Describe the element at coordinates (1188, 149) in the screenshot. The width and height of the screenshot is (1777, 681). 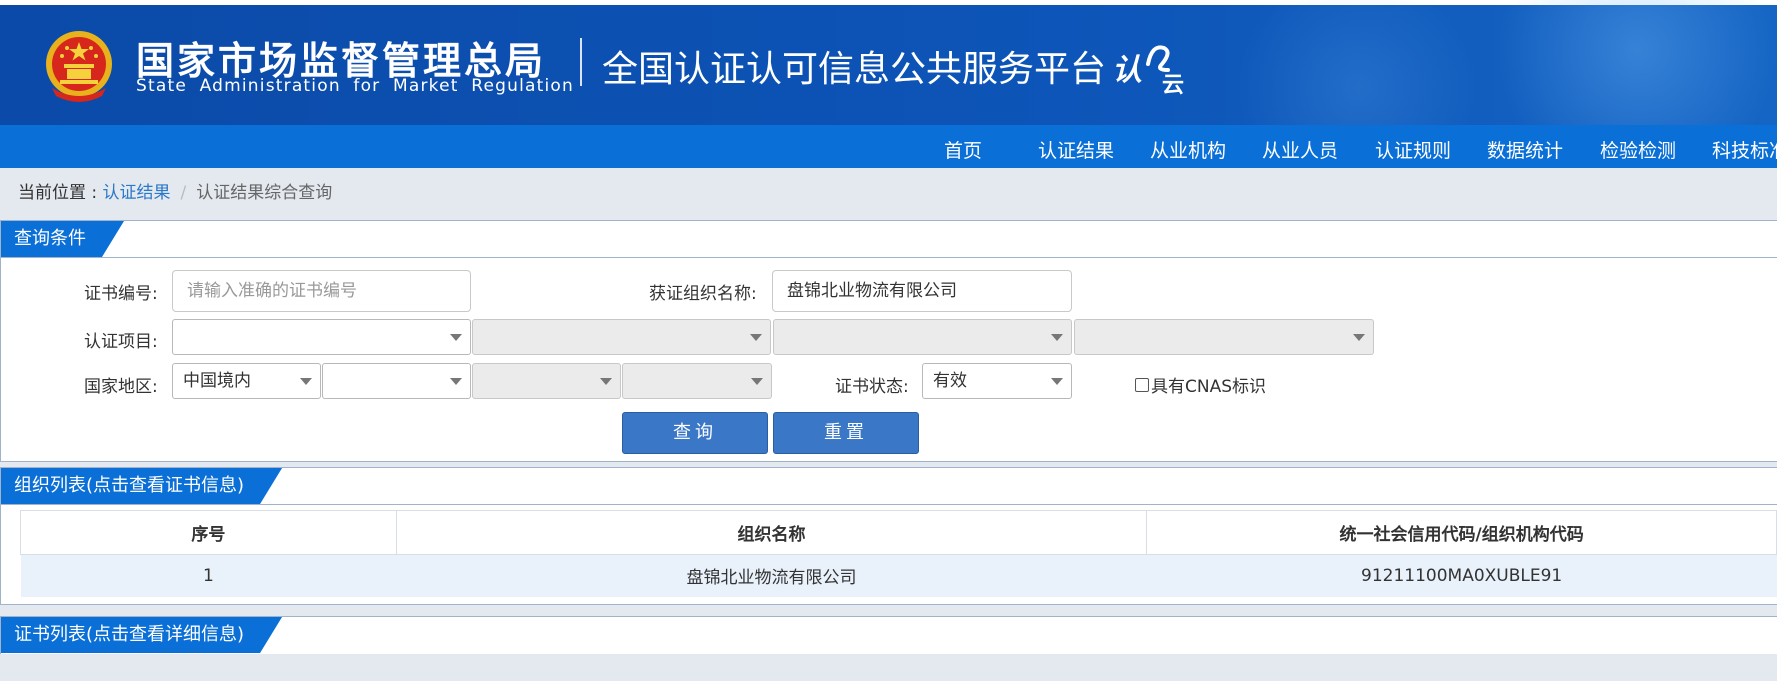
I see `nav-item-institutions: 从业机构` at that location.